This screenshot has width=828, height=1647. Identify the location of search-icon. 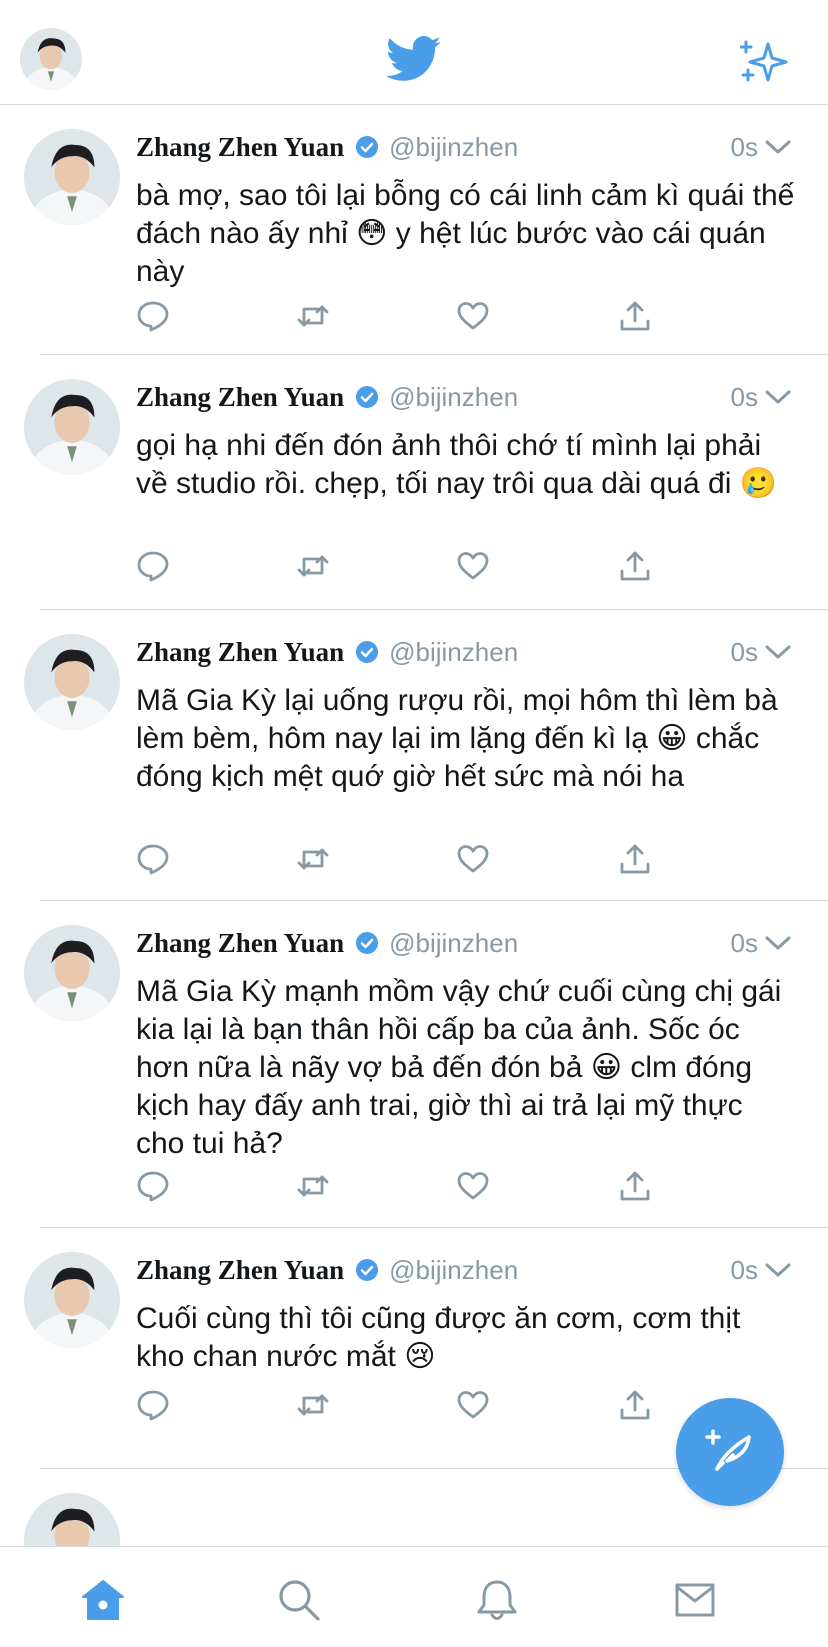
(299, 1600).